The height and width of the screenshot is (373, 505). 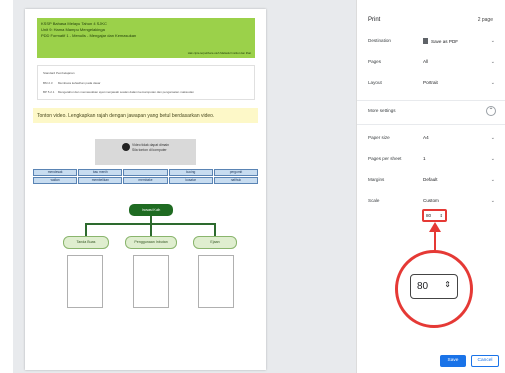 I want to click on destination-label: Destination, so click(x=379, y=40).